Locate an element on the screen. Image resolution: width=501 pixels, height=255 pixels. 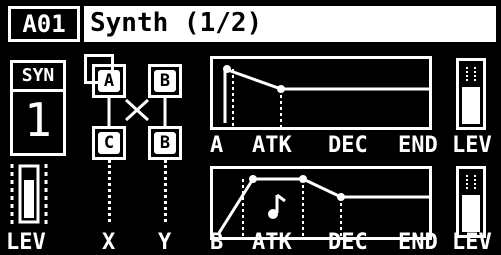
synth-type-label: SYN is located at coordinates (38, 77).